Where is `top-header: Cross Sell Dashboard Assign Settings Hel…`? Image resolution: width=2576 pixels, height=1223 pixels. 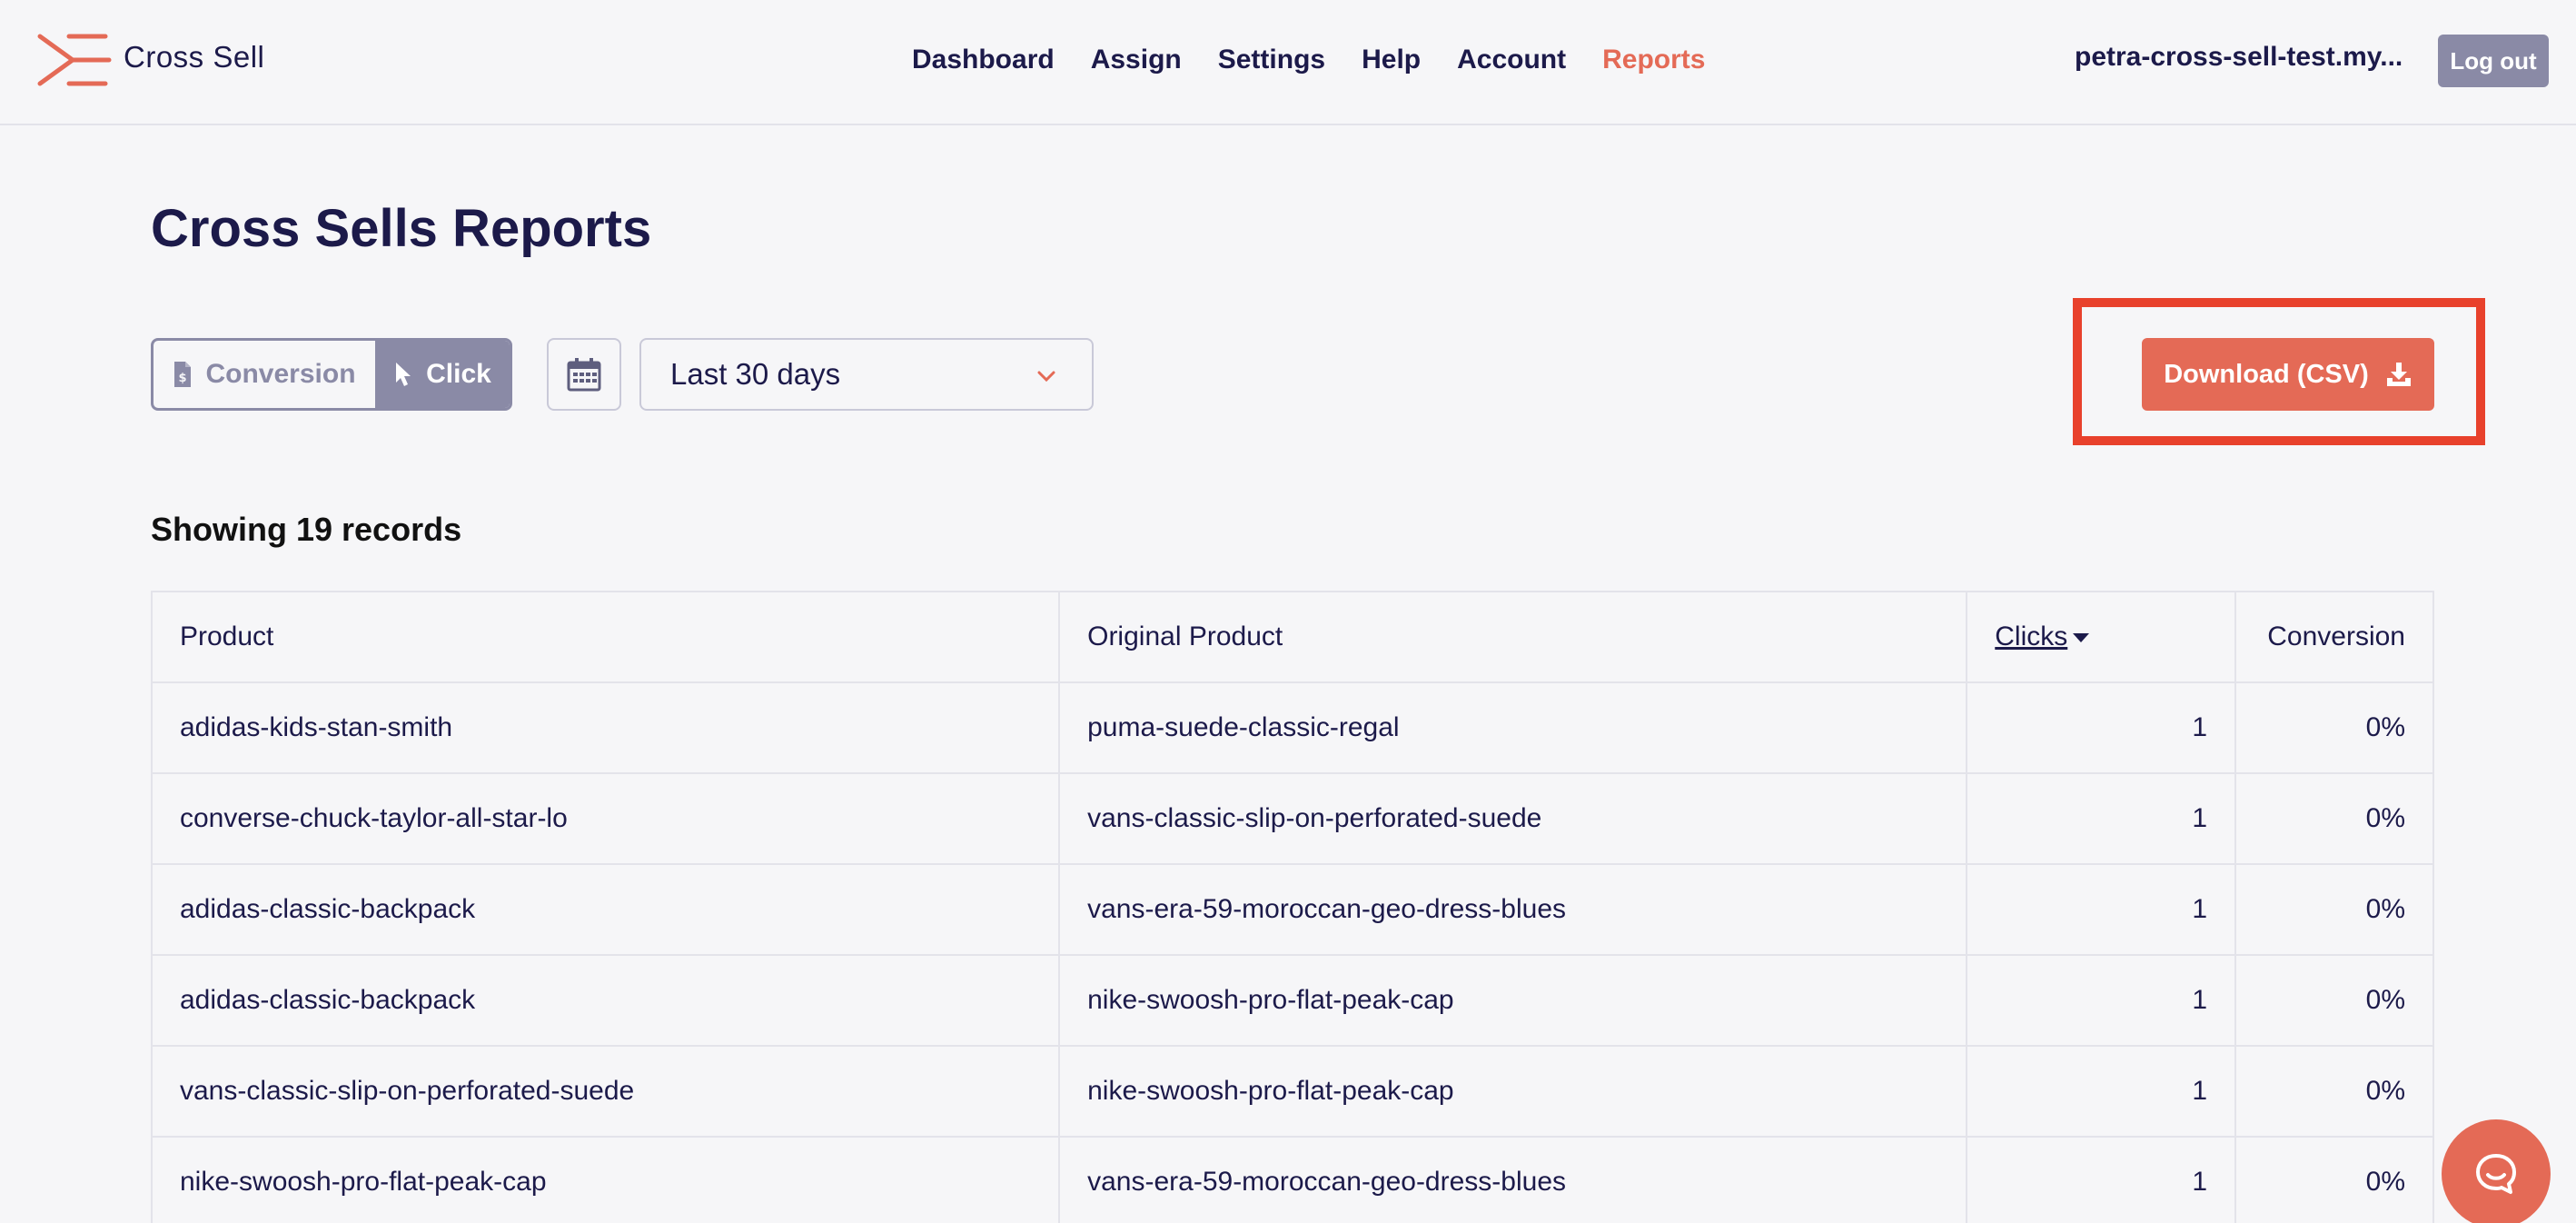 top-header: Cross Sell Dashboard Assign Settings Hel… is located at coordinates (1288, 62).